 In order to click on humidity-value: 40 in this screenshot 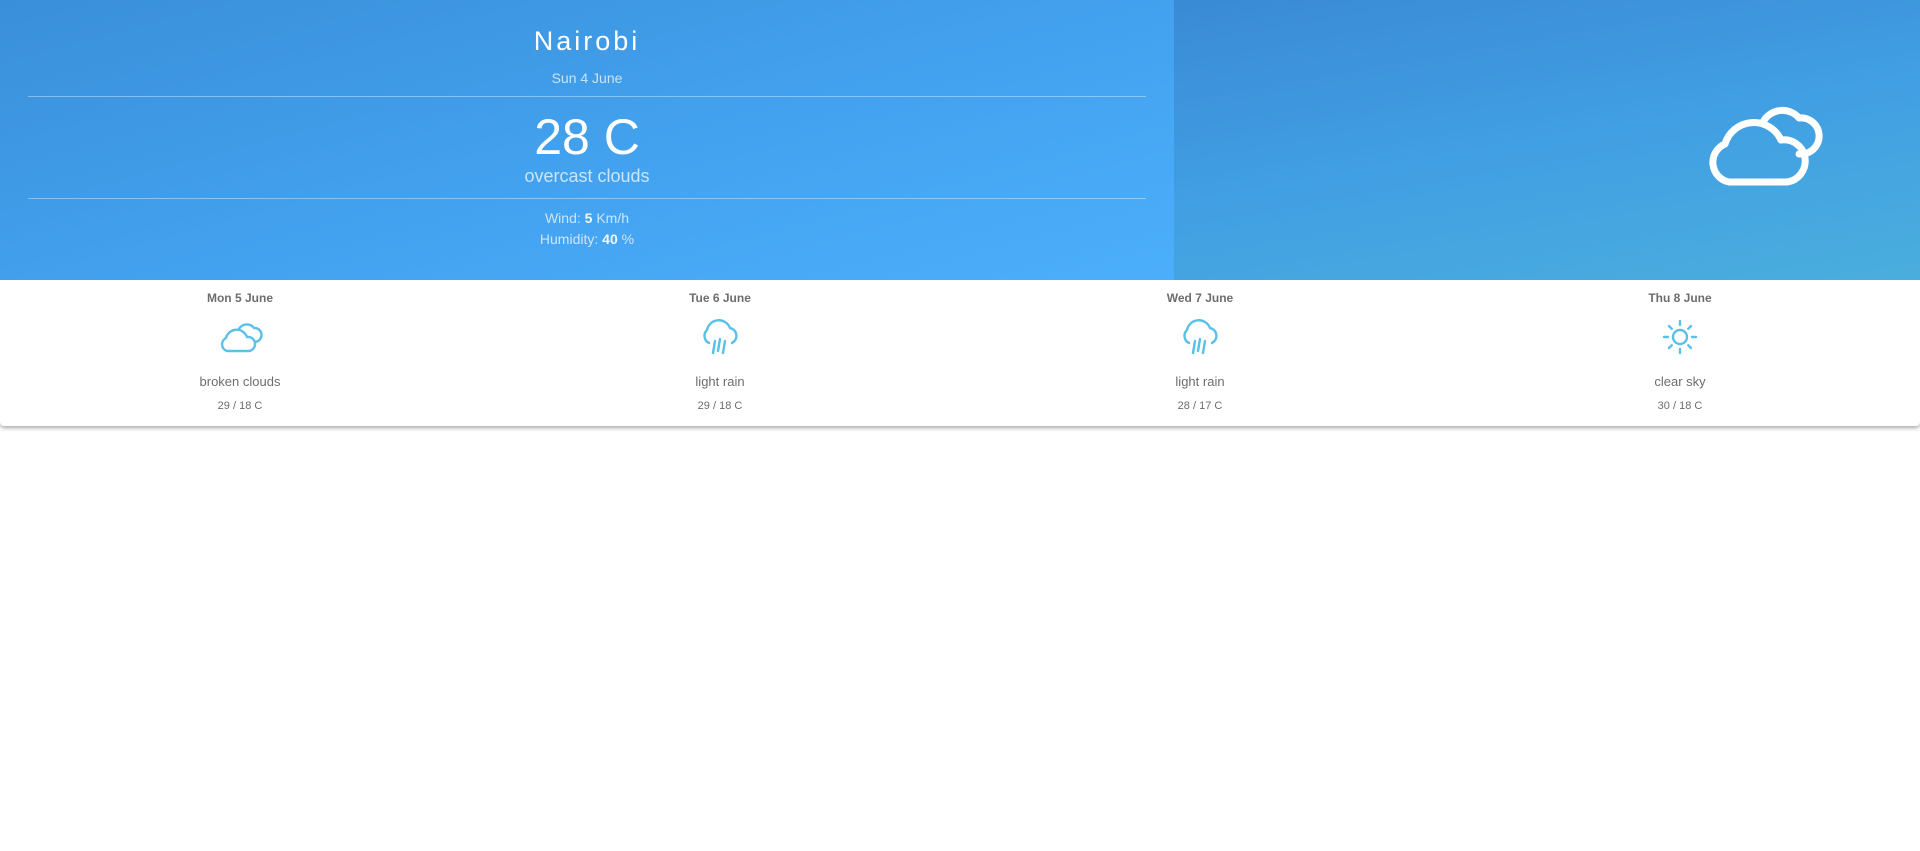, I will do `click(610, 239)`.